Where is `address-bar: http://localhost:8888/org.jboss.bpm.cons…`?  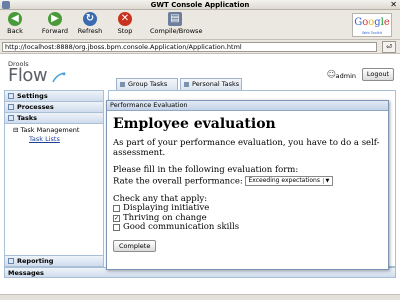 address-bar: http://localhost:8888/org.jboss.bpm.cons… is located at coordinates (200, 47).